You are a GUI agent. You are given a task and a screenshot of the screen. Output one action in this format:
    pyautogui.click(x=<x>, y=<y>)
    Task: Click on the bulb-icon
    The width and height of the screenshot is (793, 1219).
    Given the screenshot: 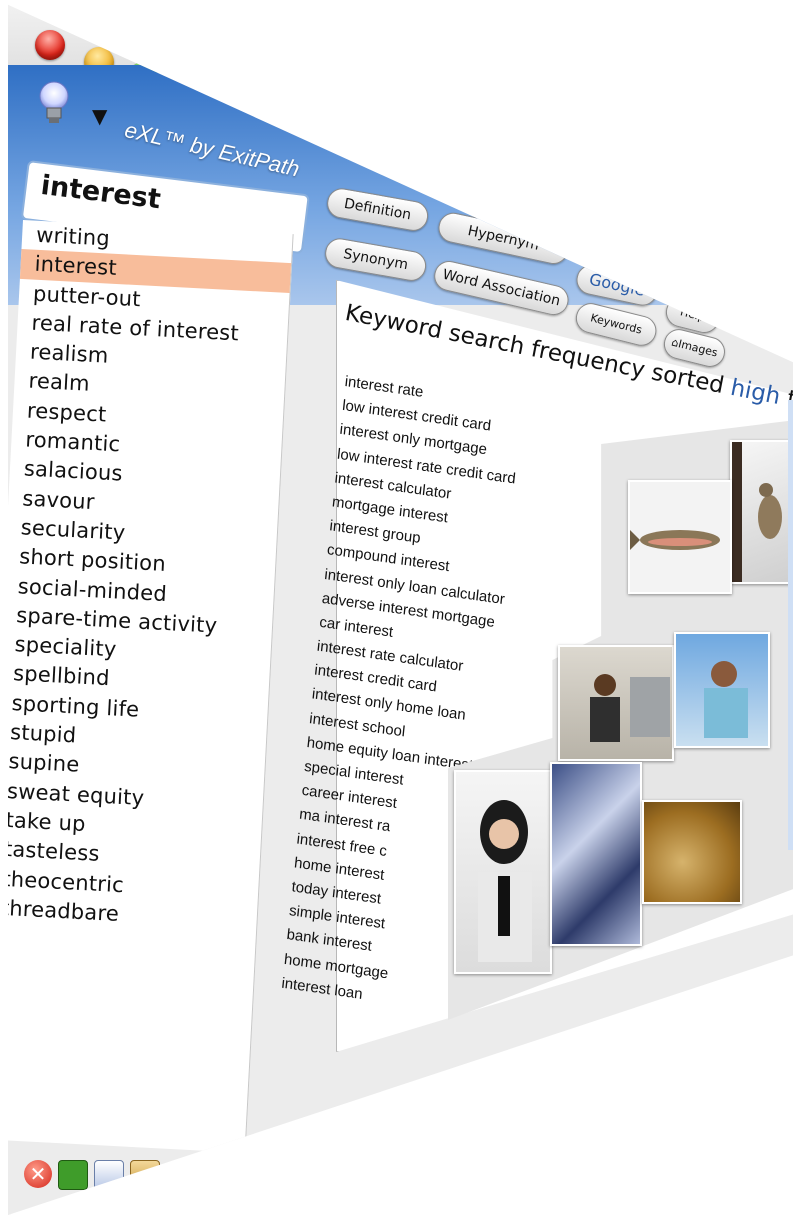 What is the action you would take?
    pyautogui.click(x=54, y=103)
    